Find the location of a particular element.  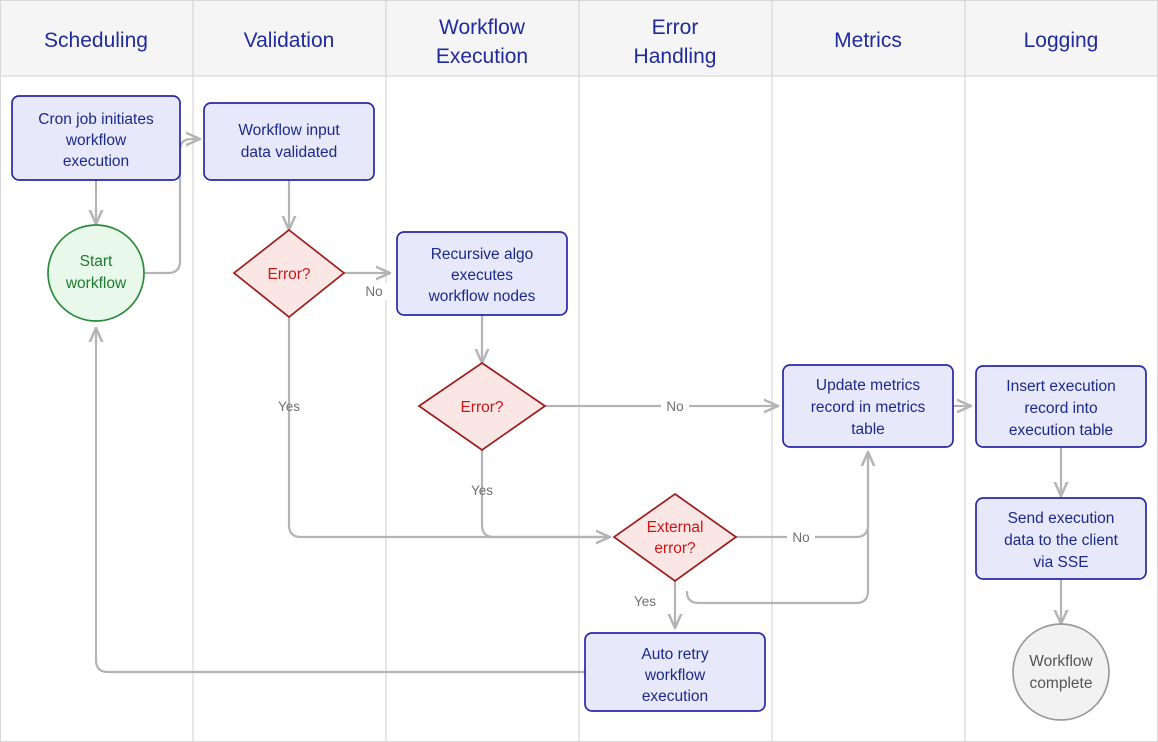

node-validation-error: Error? is located at coordinates (289, 273).